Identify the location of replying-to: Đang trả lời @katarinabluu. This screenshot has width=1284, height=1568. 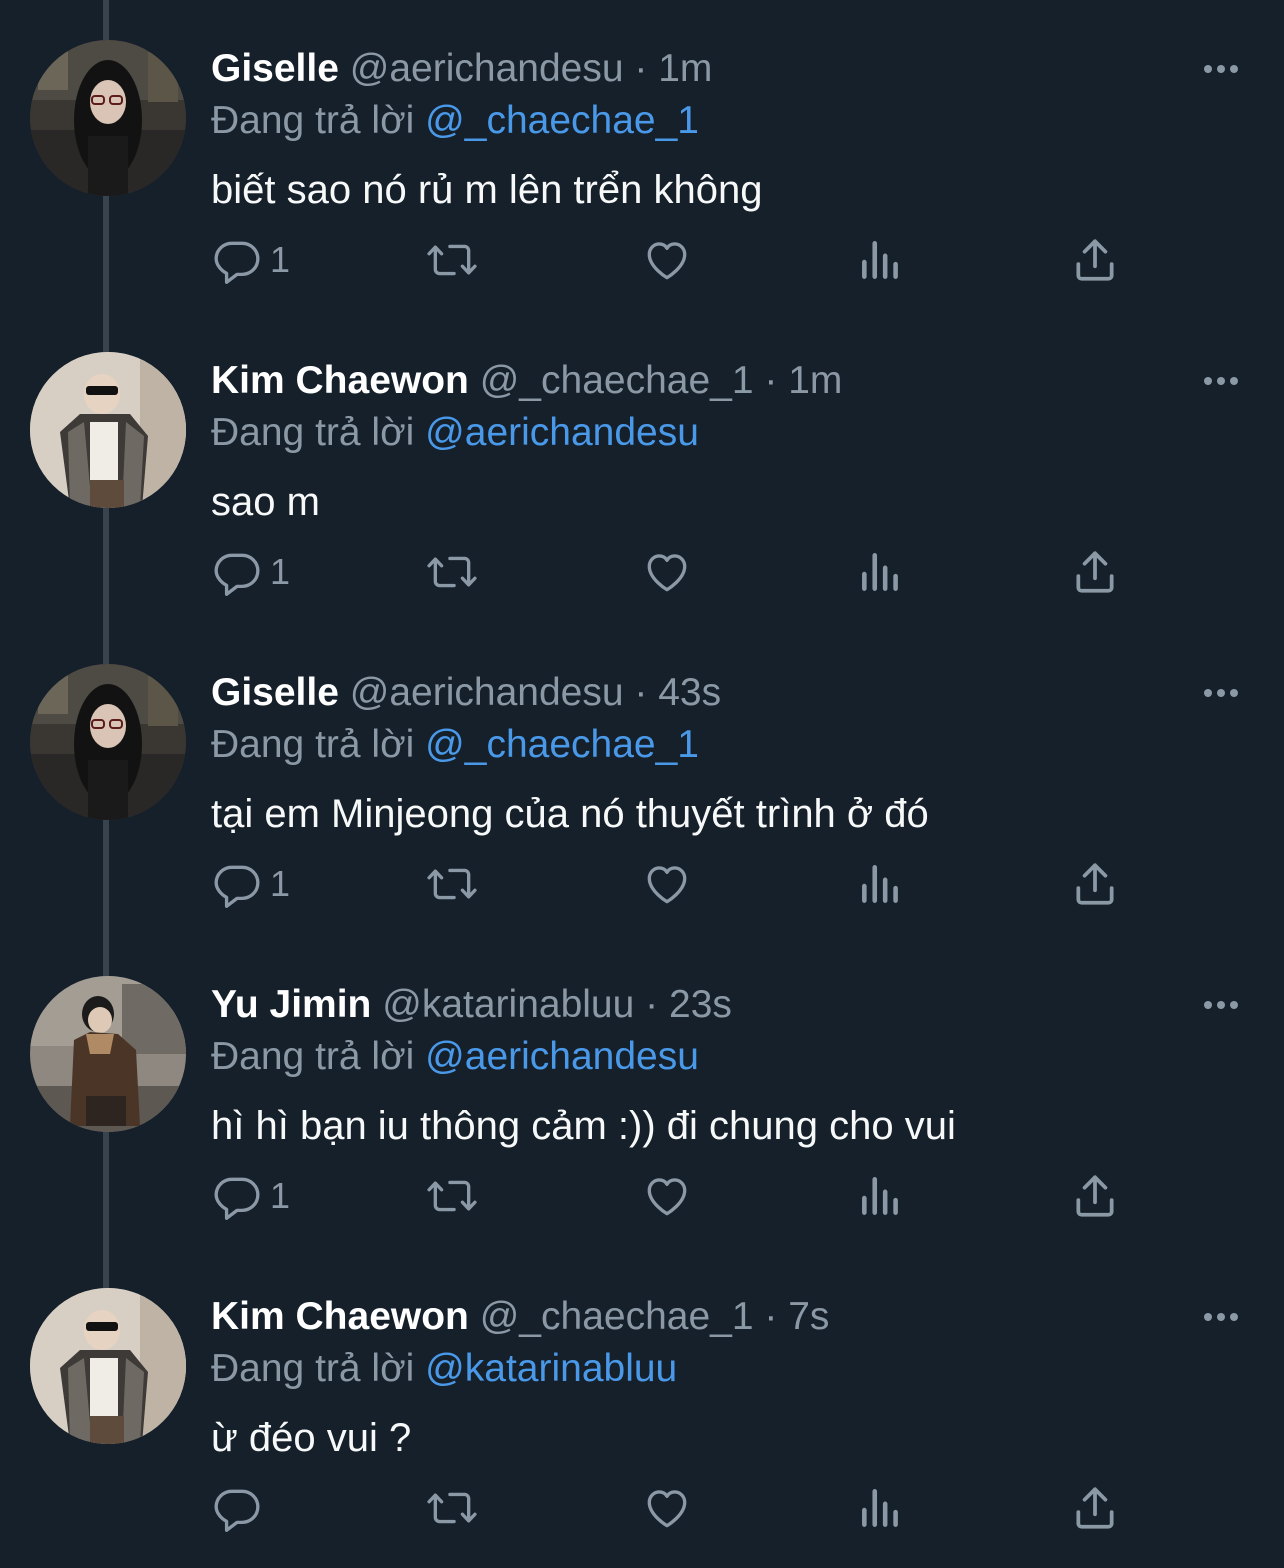
(444, 1369).